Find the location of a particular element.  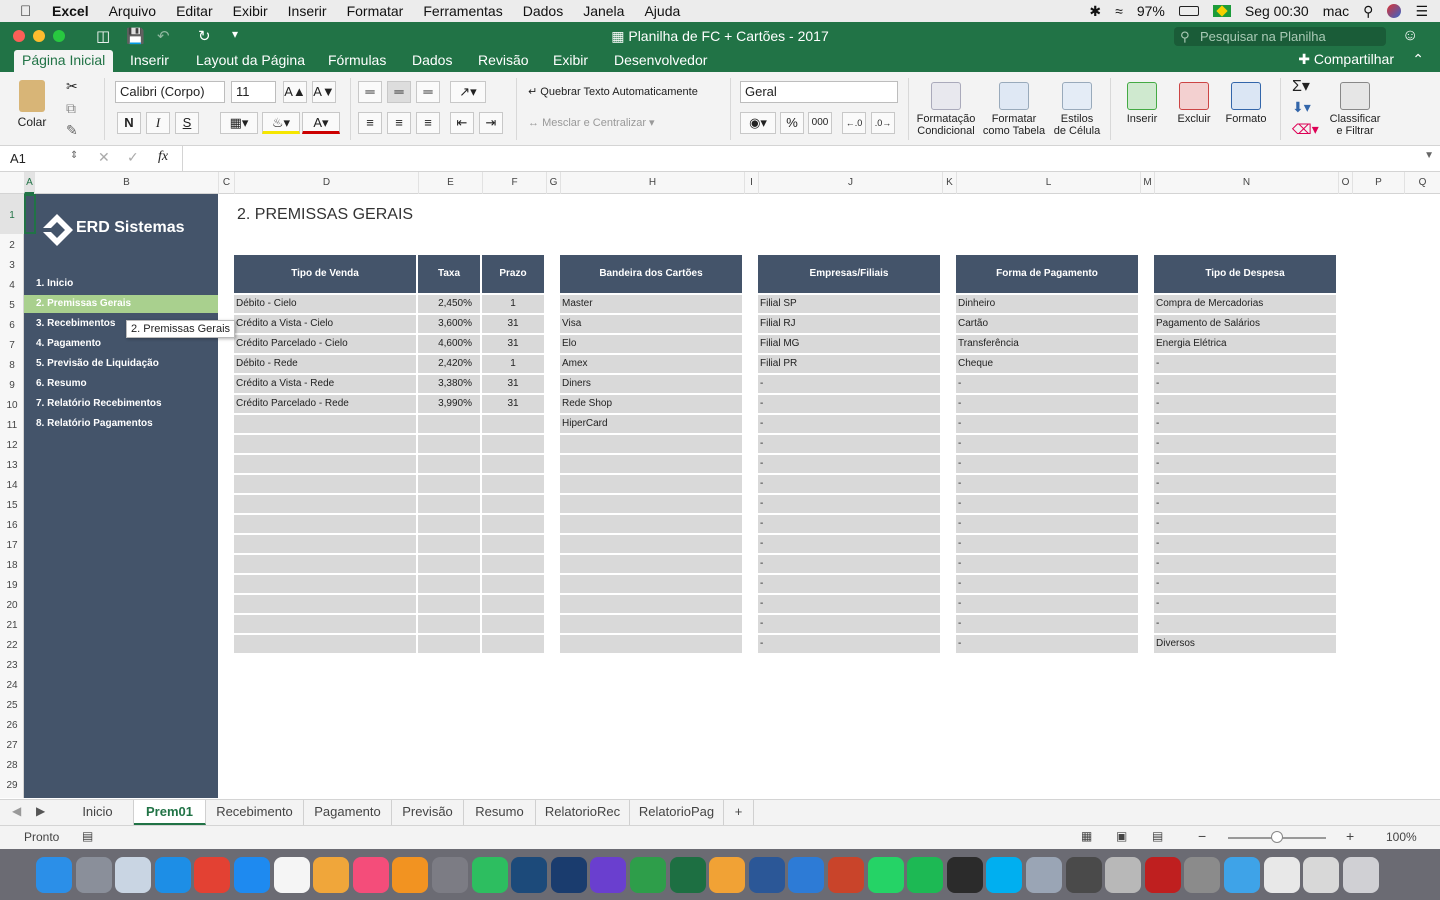

cell-tipo-venda: Crédito a Vista - Rede is located at coordinates (325, 384).